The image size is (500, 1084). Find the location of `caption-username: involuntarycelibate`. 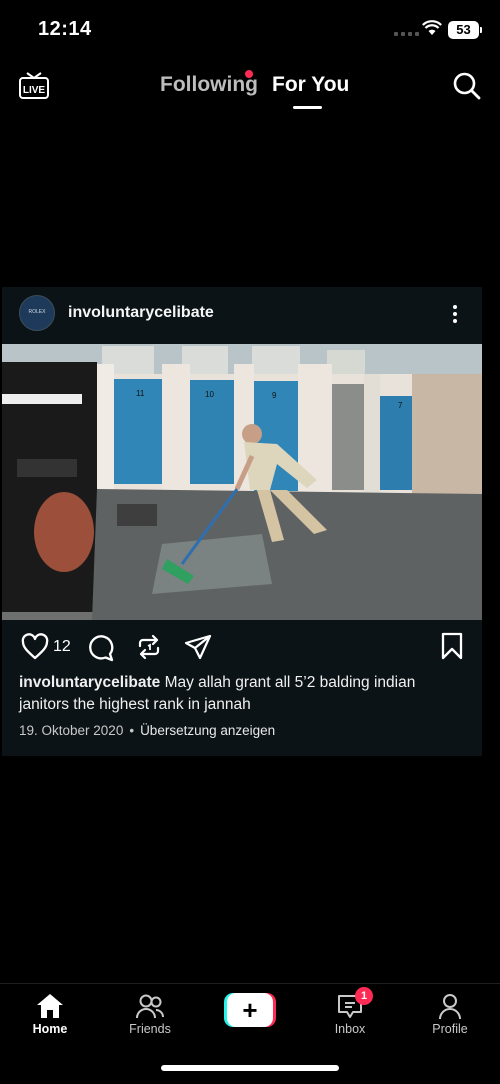

caption-username: involuntarycelibate is located at coordinates (89, 682).